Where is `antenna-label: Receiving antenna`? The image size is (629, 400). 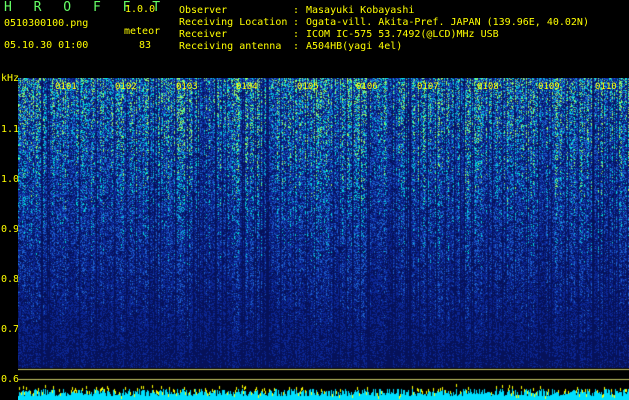
antenna-label: Receiving antenna is located at coordinates (230, 46).